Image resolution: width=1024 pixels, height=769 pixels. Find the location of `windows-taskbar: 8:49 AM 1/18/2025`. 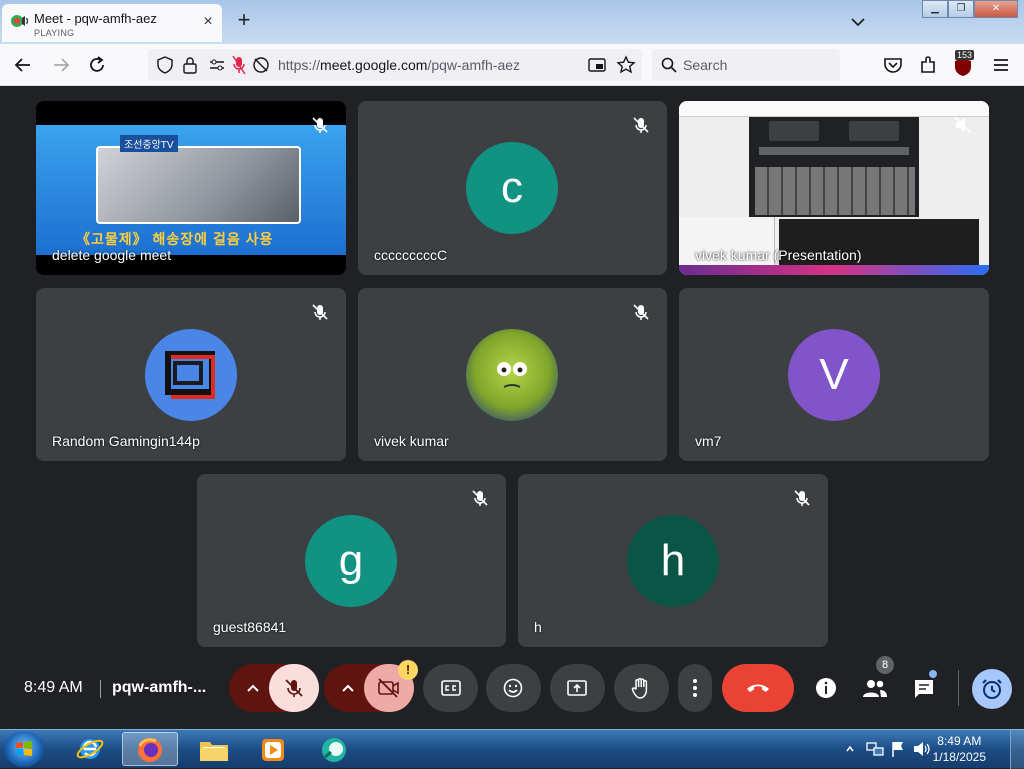

windows-taskbar: 8:49 AM 1/18/2025 is located at coordinates (512, 749).